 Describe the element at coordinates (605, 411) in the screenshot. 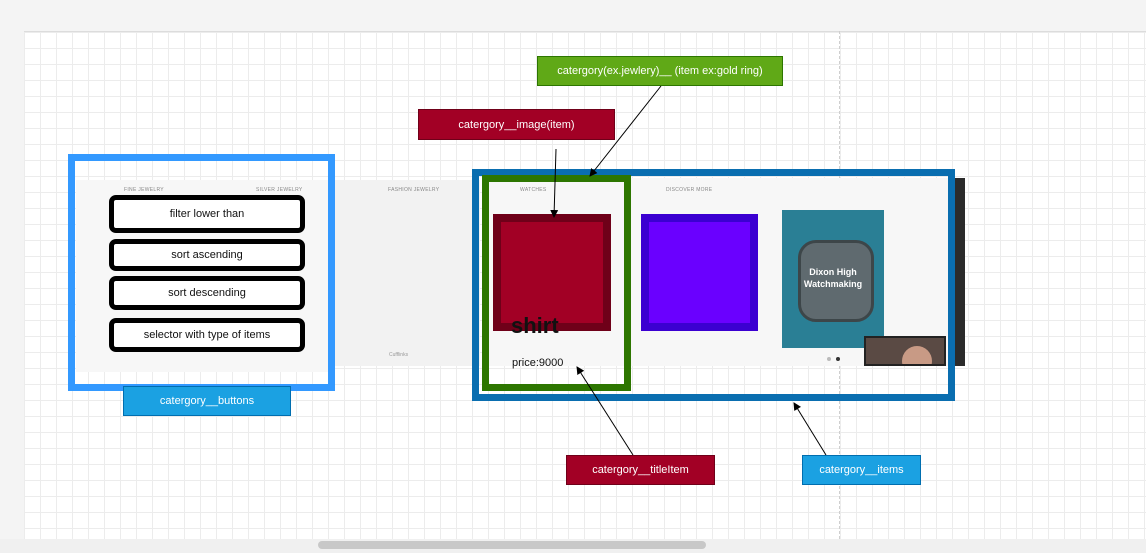

I see `arrow-title-item` at that location.